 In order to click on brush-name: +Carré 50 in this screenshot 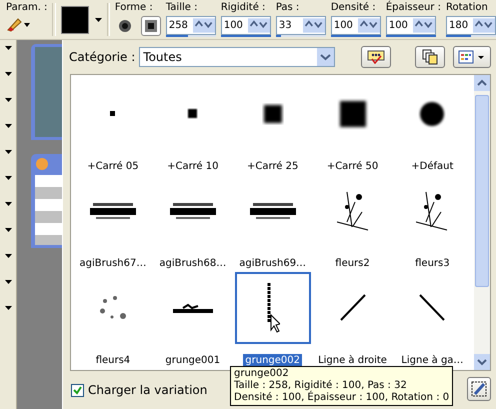, I will do `click(353, 166)`.